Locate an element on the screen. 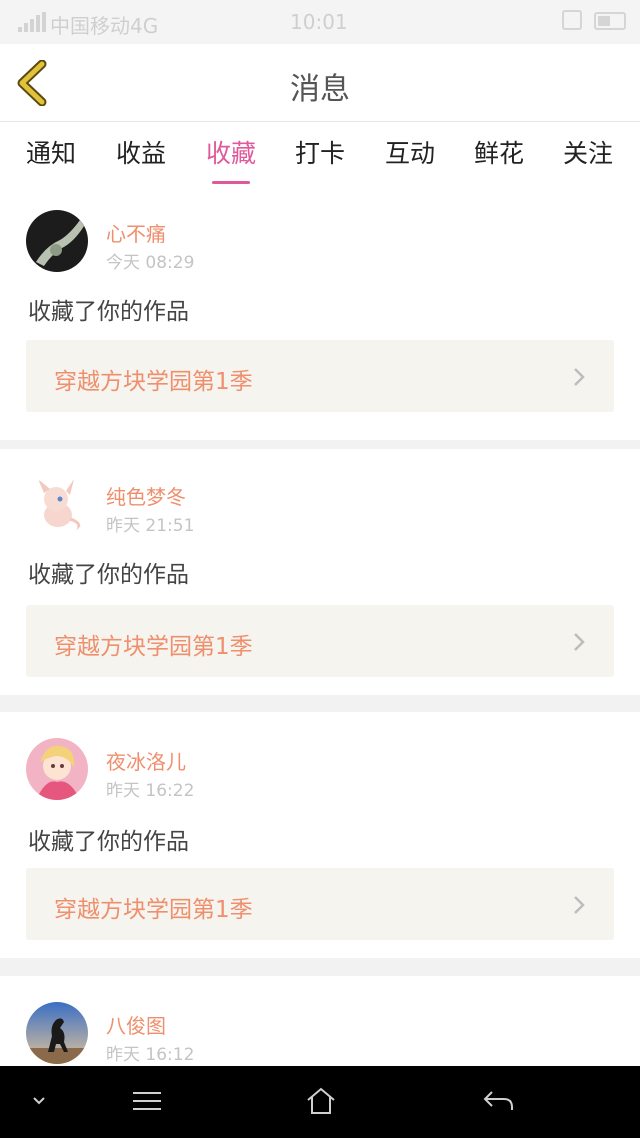 Image resolution: width=640 pixels, height=1138 pixels. tab-favorites: 收藏 is located at coordinates (231, 159).